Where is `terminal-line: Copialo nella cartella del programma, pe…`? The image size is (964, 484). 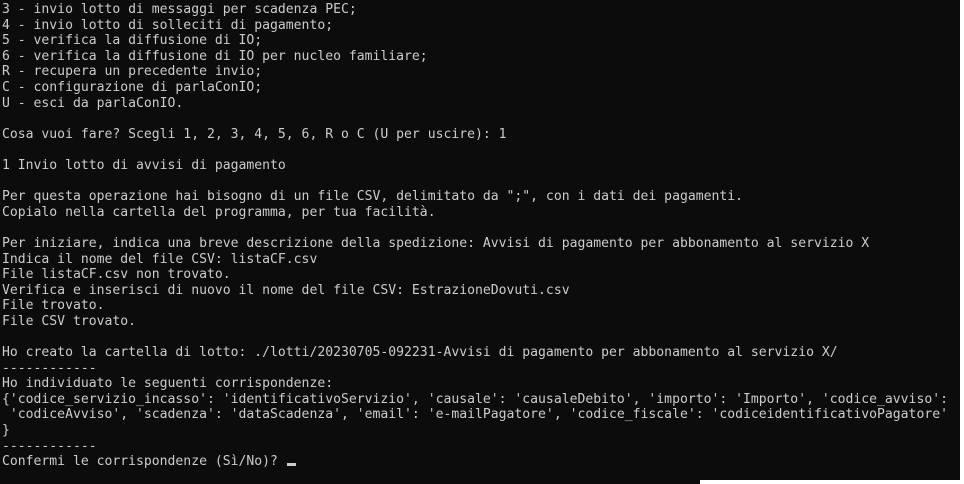 terminal-line: Copialo nella cartella del programma, pe… is located at coordinates (219, 212).